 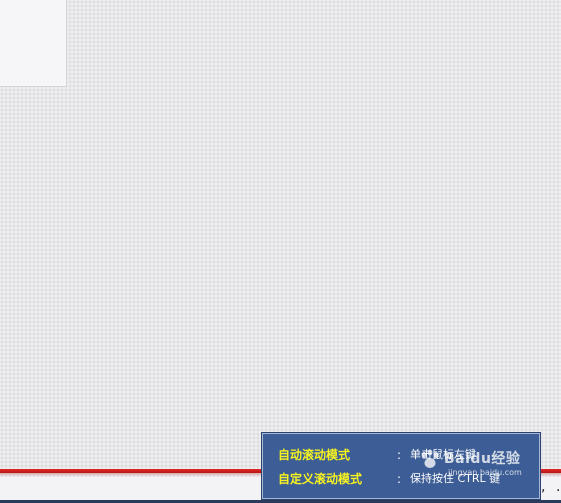 I want to click on status-strip-comma: ,, so click(x=543, y=487).